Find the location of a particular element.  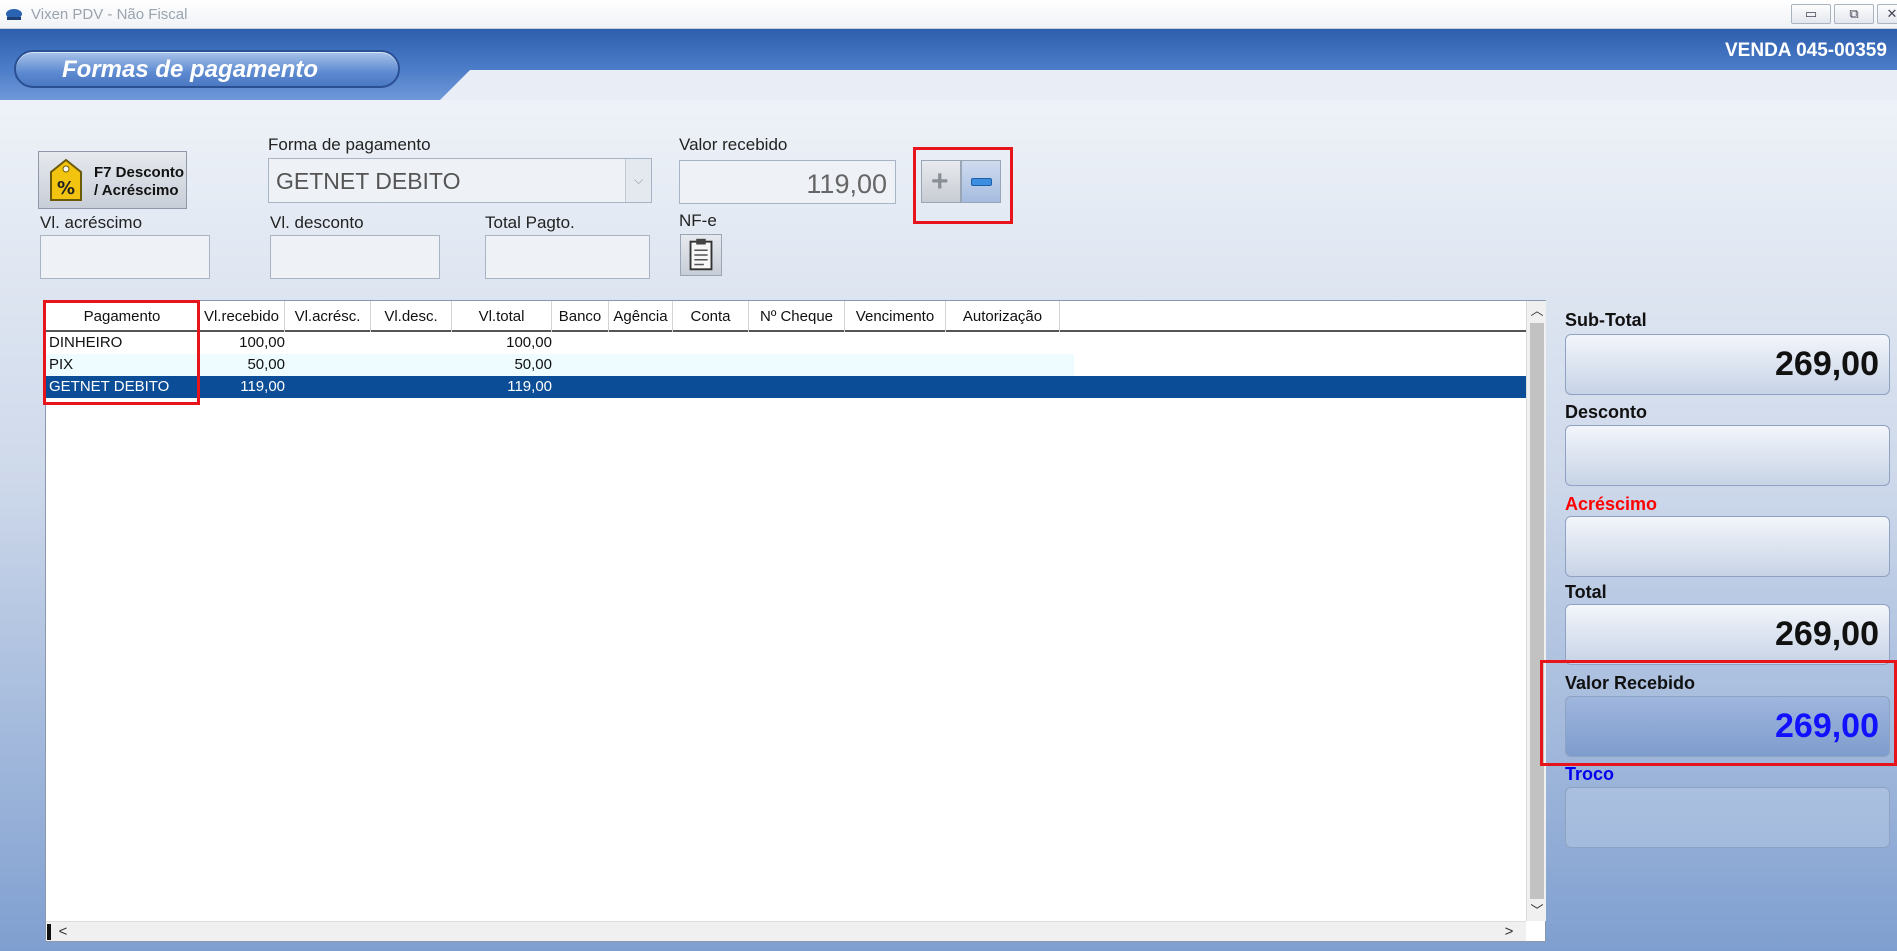

valor-recebido-label: Valor recebido is located at coordinates (733, 144).